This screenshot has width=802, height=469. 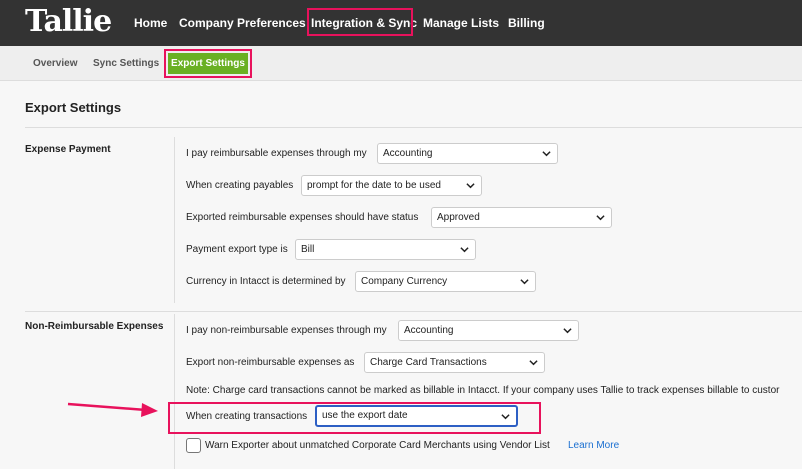 What do you see at coordinates (521, 217) in the screenshot?
I see `select-reimbursable-status: Approved` at bounding box center [521, 217].